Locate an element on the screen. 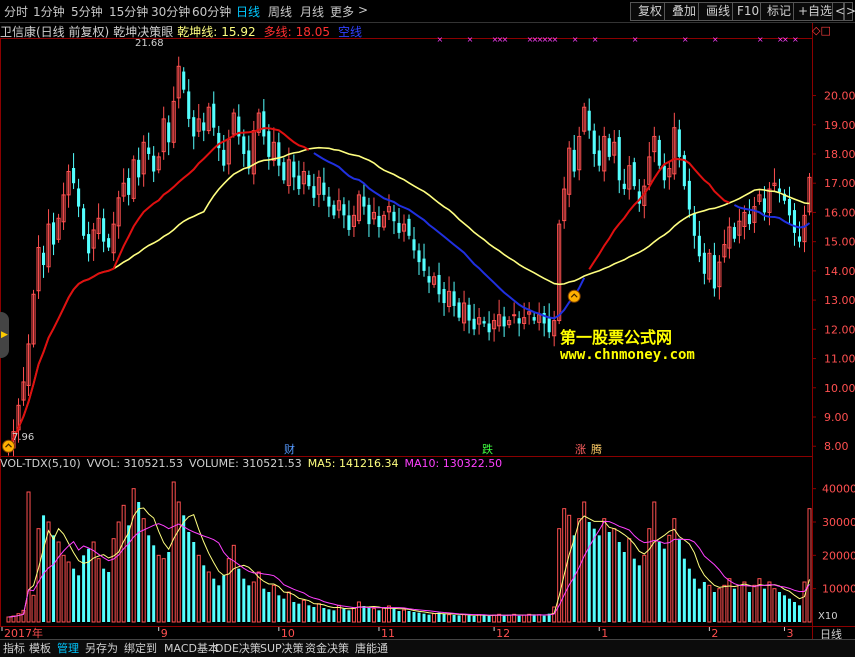 Image resolution: width=855 pixels, height=657 pixels. event-zhang: 涨 is located at coordinates (580, 449).